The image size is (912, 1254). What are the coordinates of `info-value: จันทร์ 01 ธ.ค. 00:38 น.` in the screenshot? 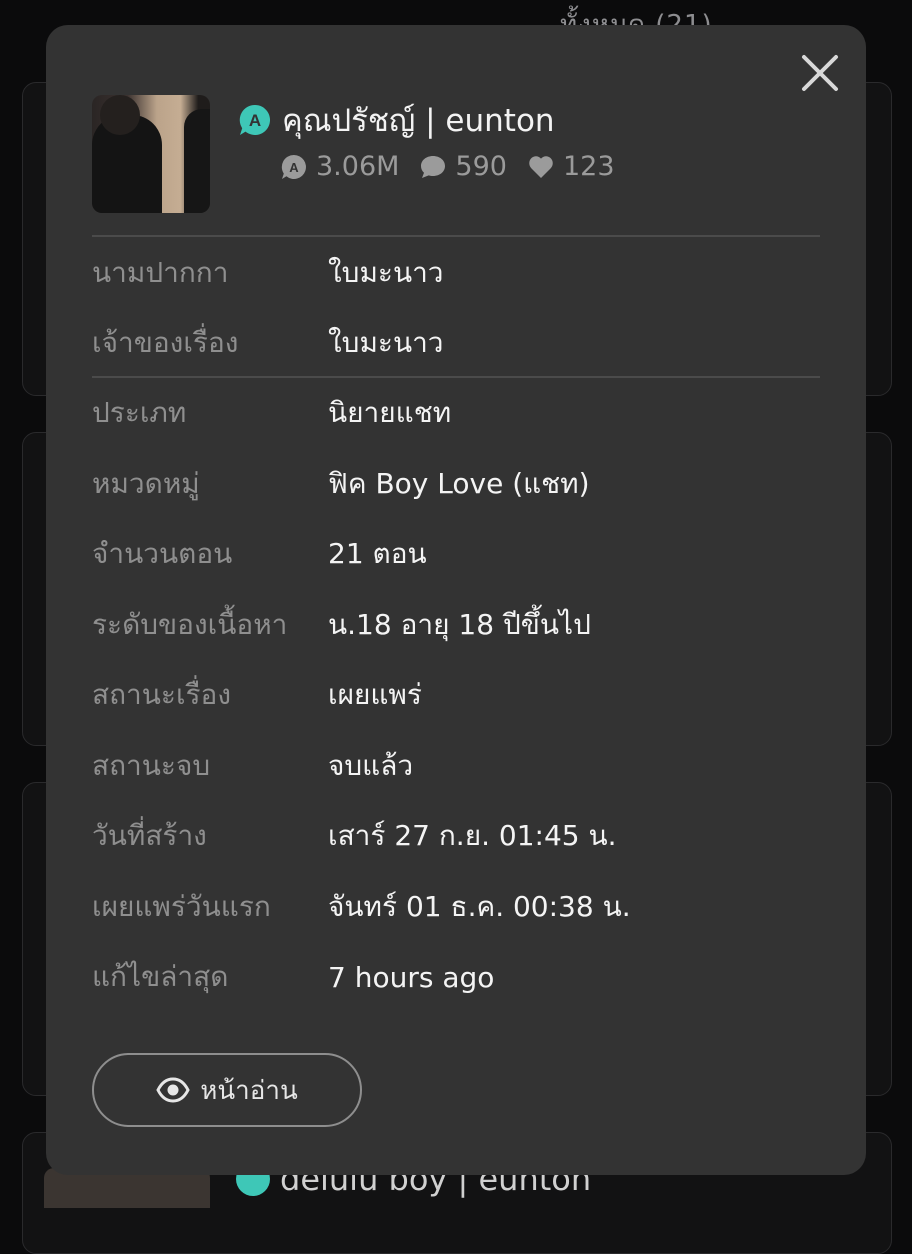 It's located at (479, 906).